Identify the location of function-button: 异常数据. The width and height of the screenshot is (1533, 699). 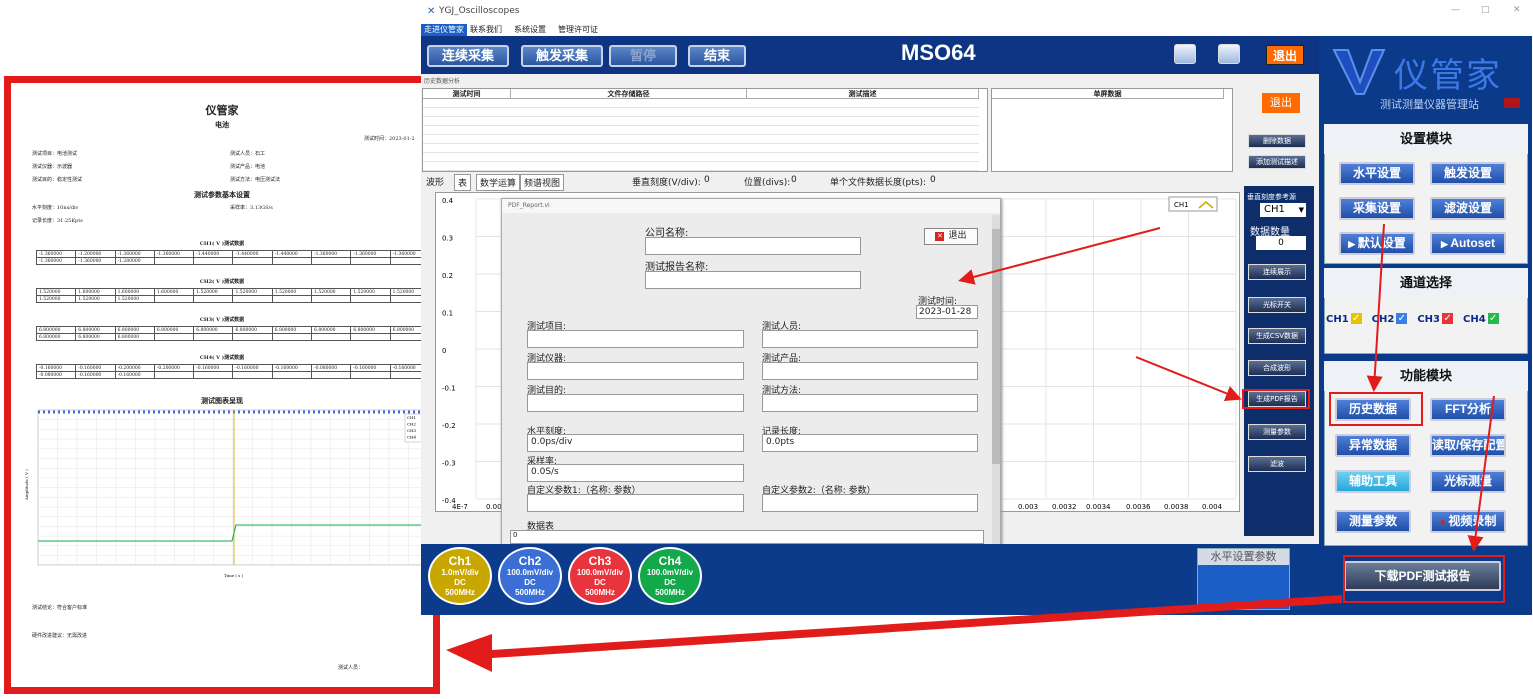
(1373, 445).